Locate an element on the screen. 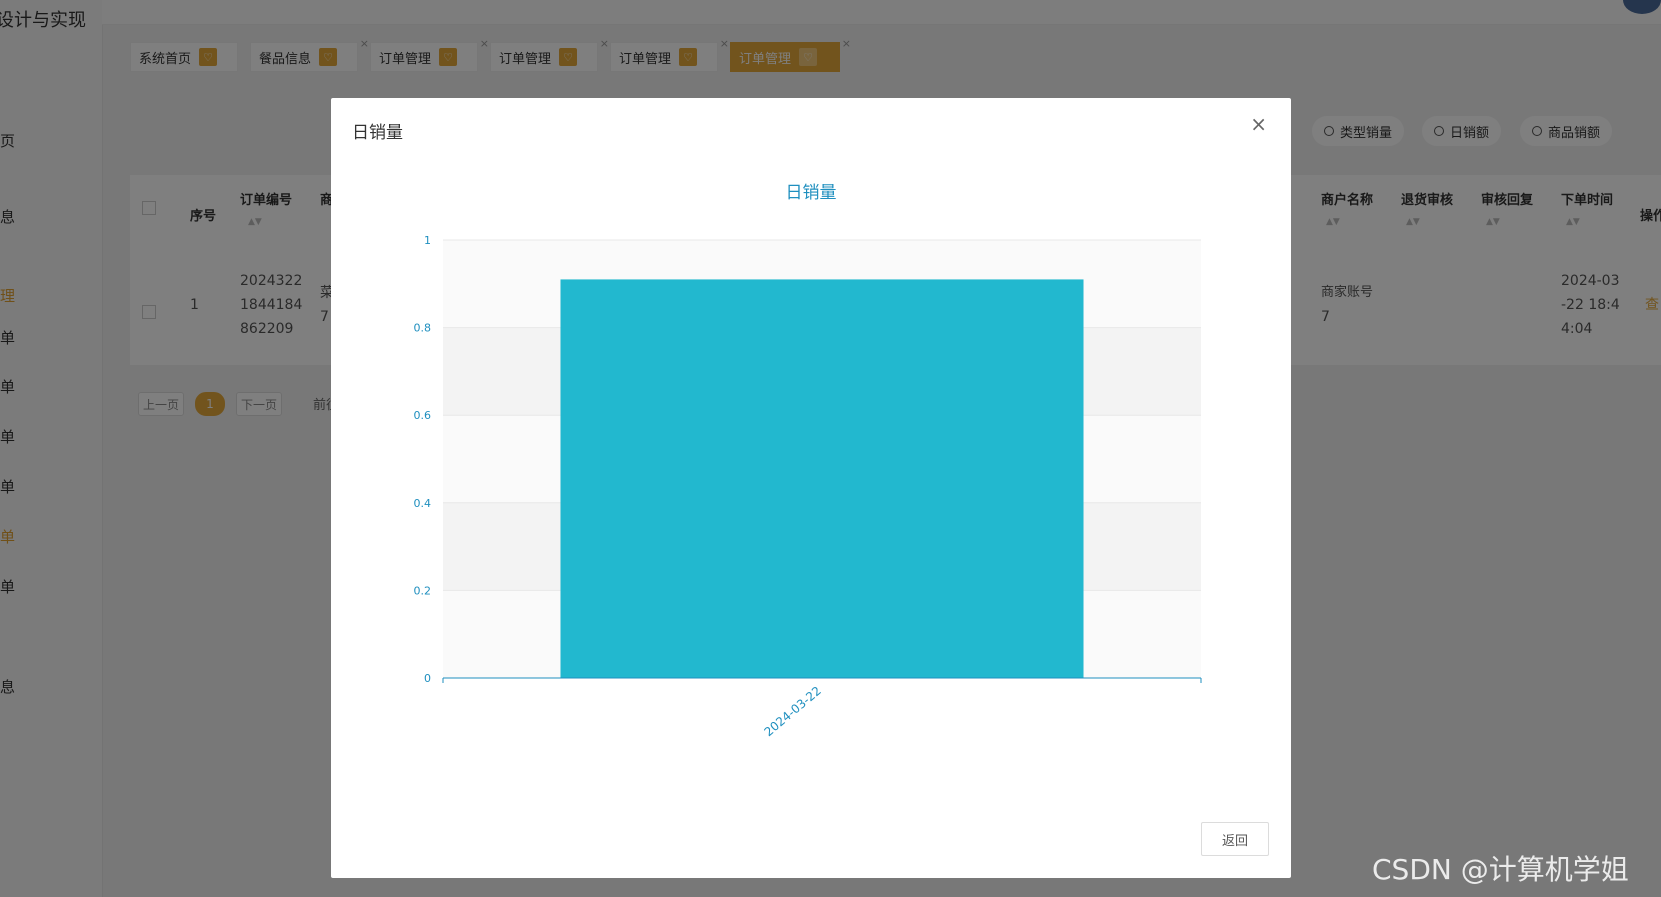 This screenshot has height=897, width=1661. y-tick-label: 0.8 is located at coordinates (423, 328).